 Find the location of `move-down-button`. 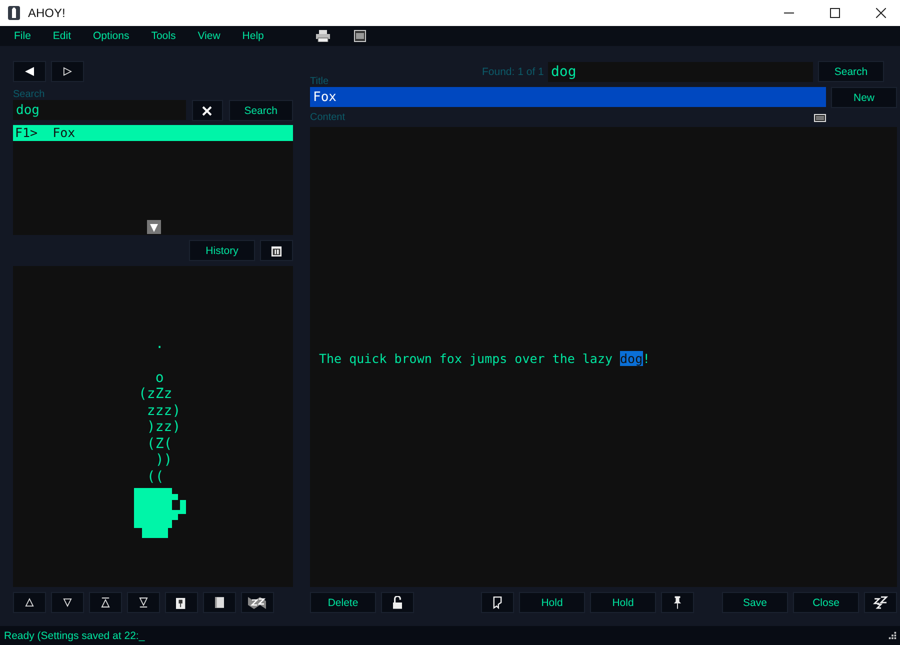

move-down-button is located at coordinates (67, 602).